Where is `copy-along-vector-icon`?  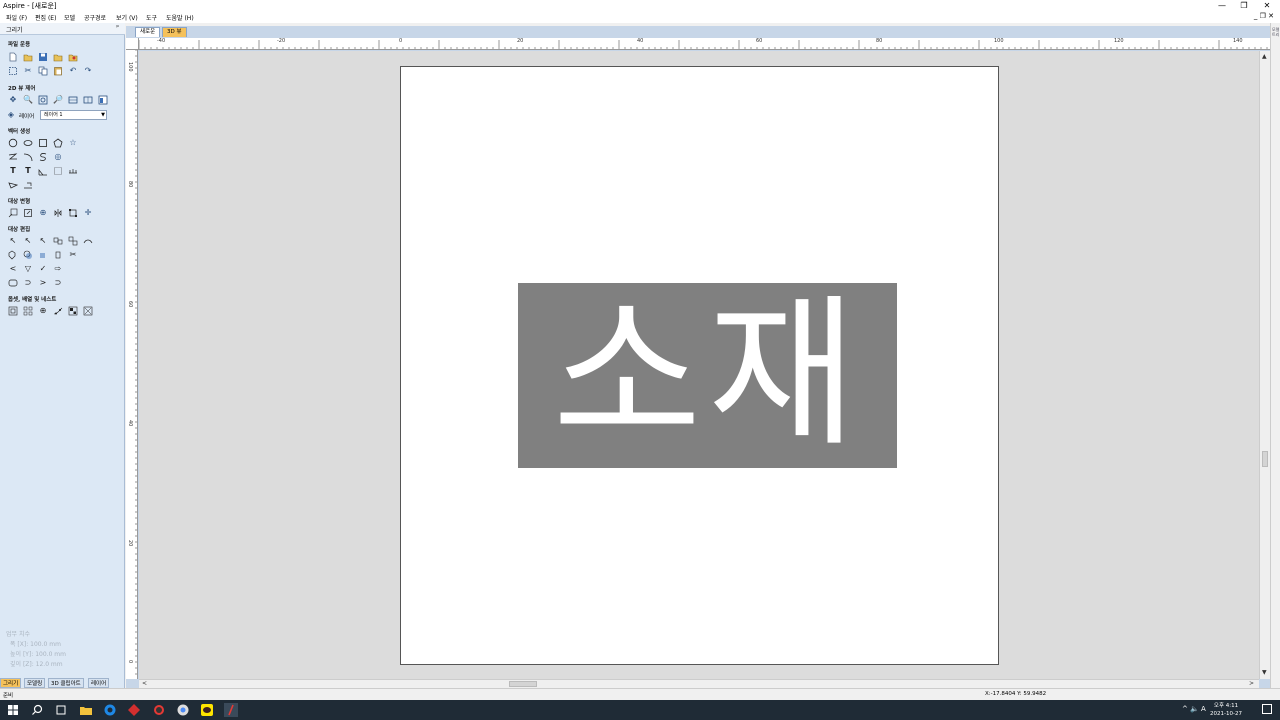 copy-along-vector-icon is located at coordinates (58, 311).